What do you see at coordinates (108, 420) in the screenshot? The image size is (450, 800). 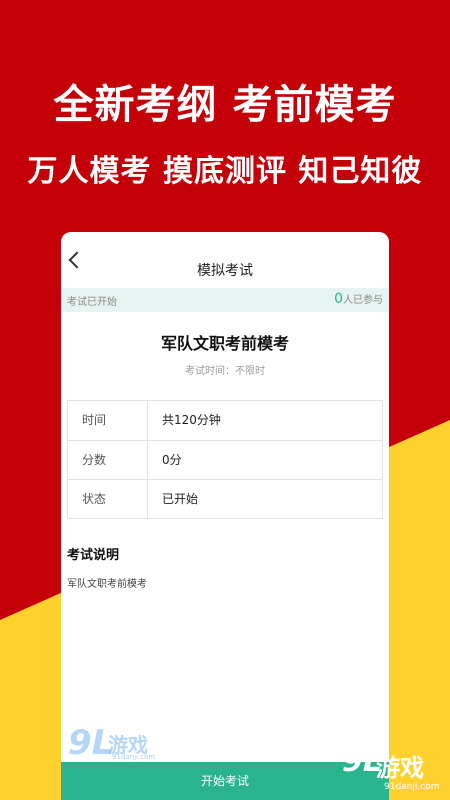 I see `info-key: 时间` at bounding box center [108, 420].